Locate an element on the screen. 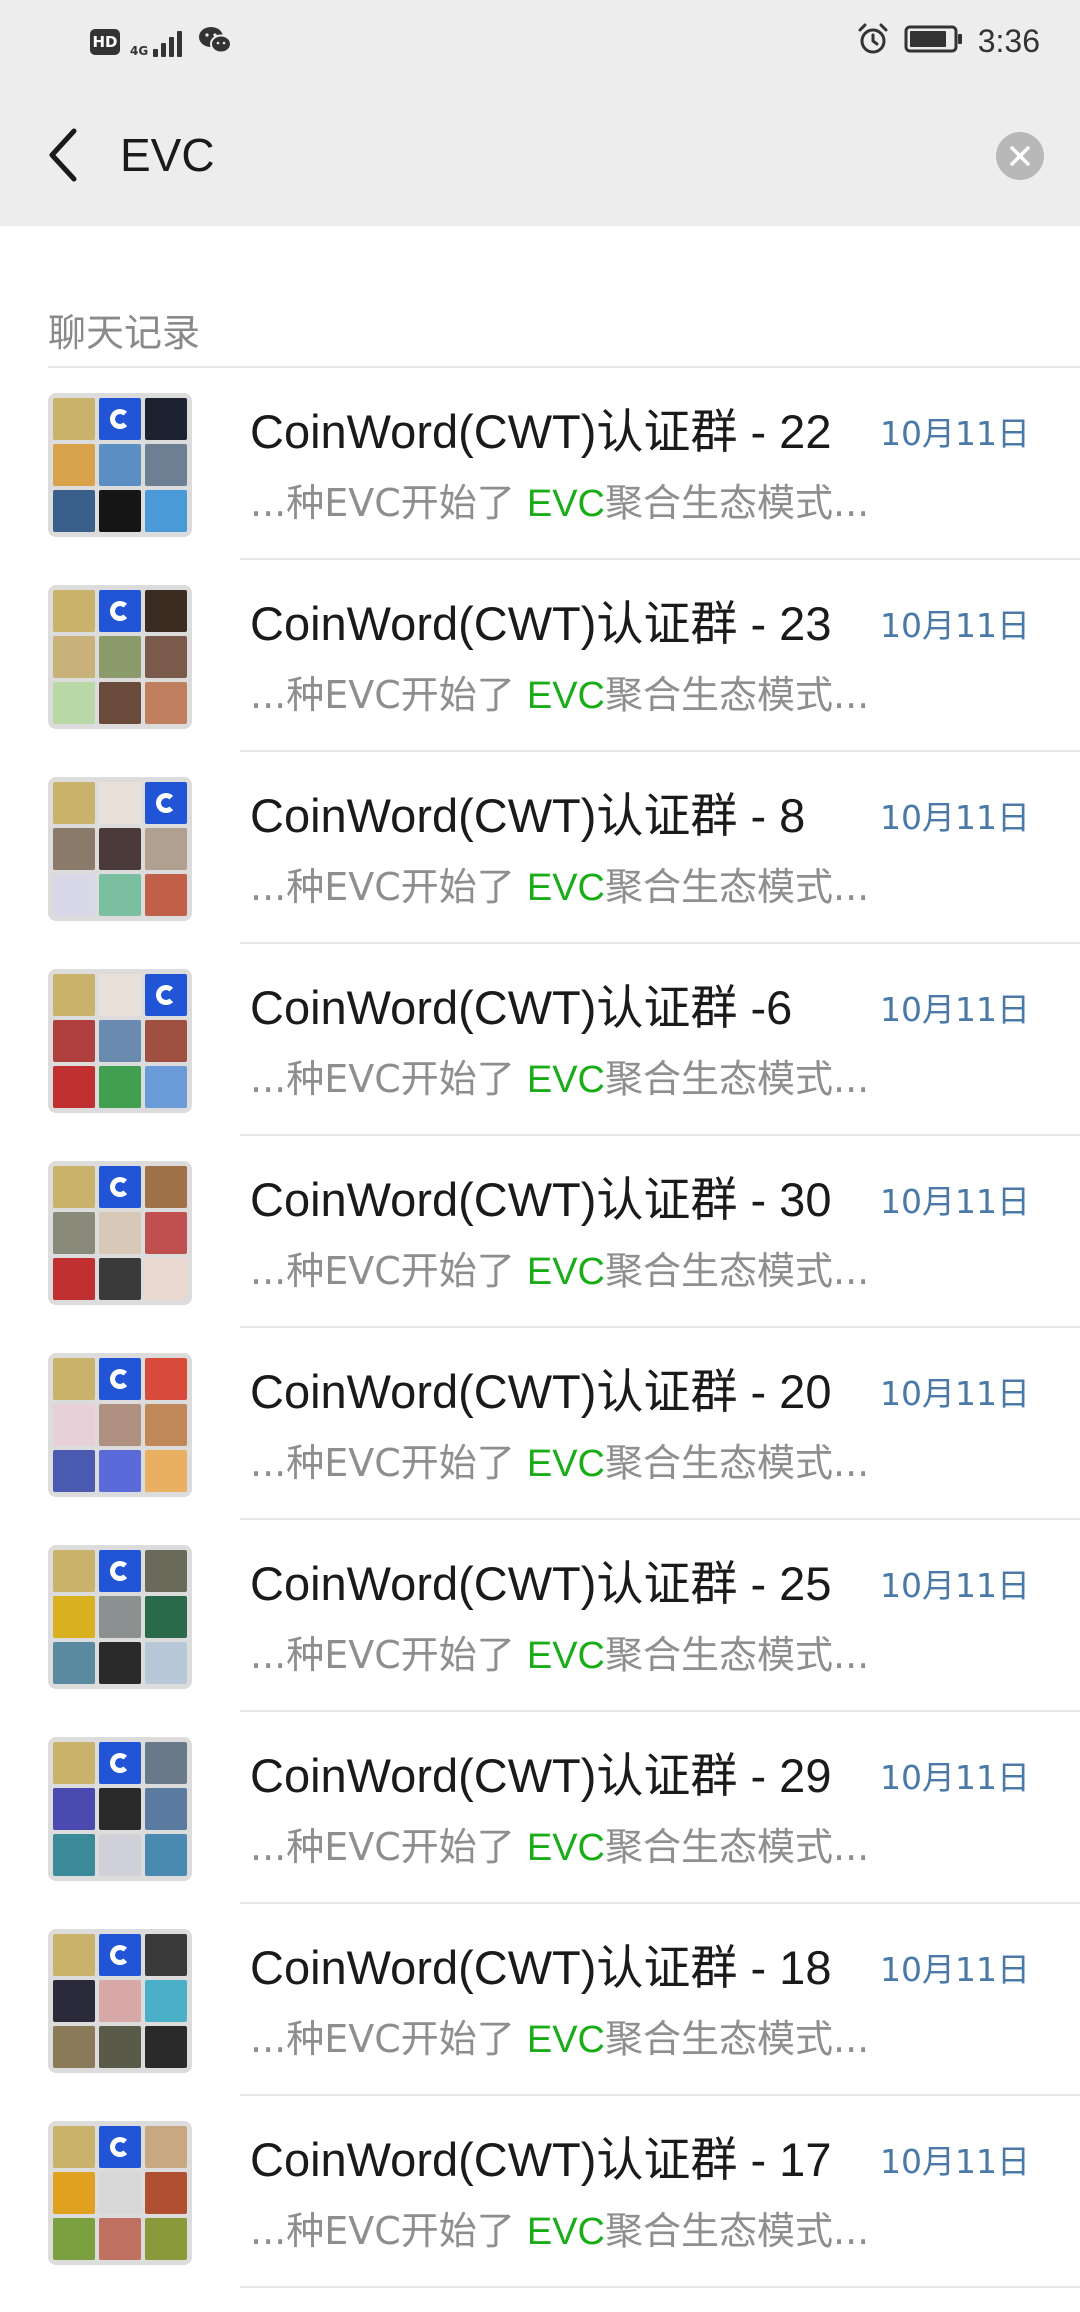 Image resolution: width=1080 pixels, height=2312 pixels. back-button is located at coordinates (63, 155).